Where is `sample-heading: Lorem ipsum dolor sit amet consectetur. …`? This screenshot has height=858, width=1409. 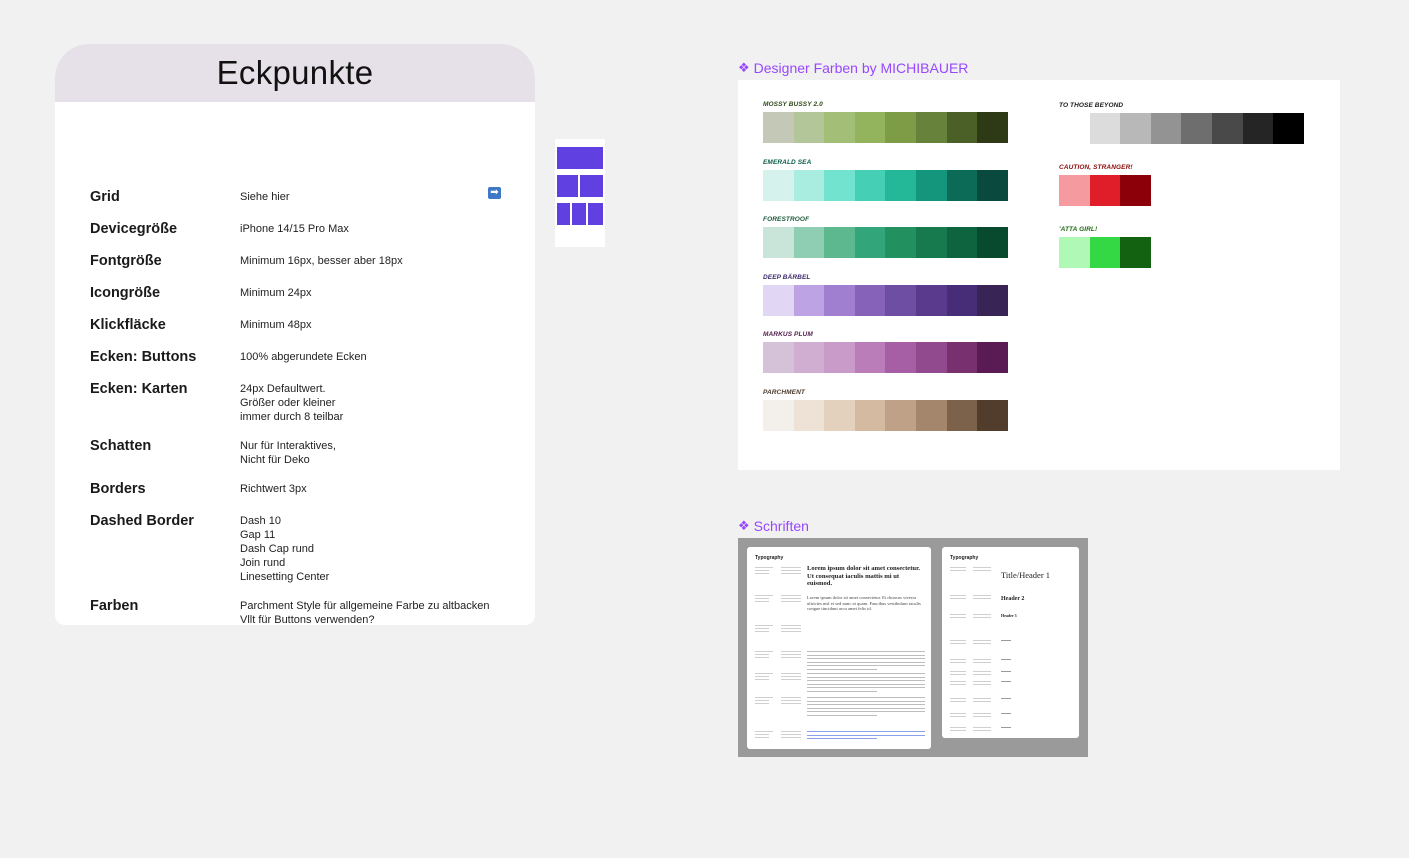
sample-heading: Lorem ipsum dolor sit amet consectetur. … is located at coordinates (864, 576).